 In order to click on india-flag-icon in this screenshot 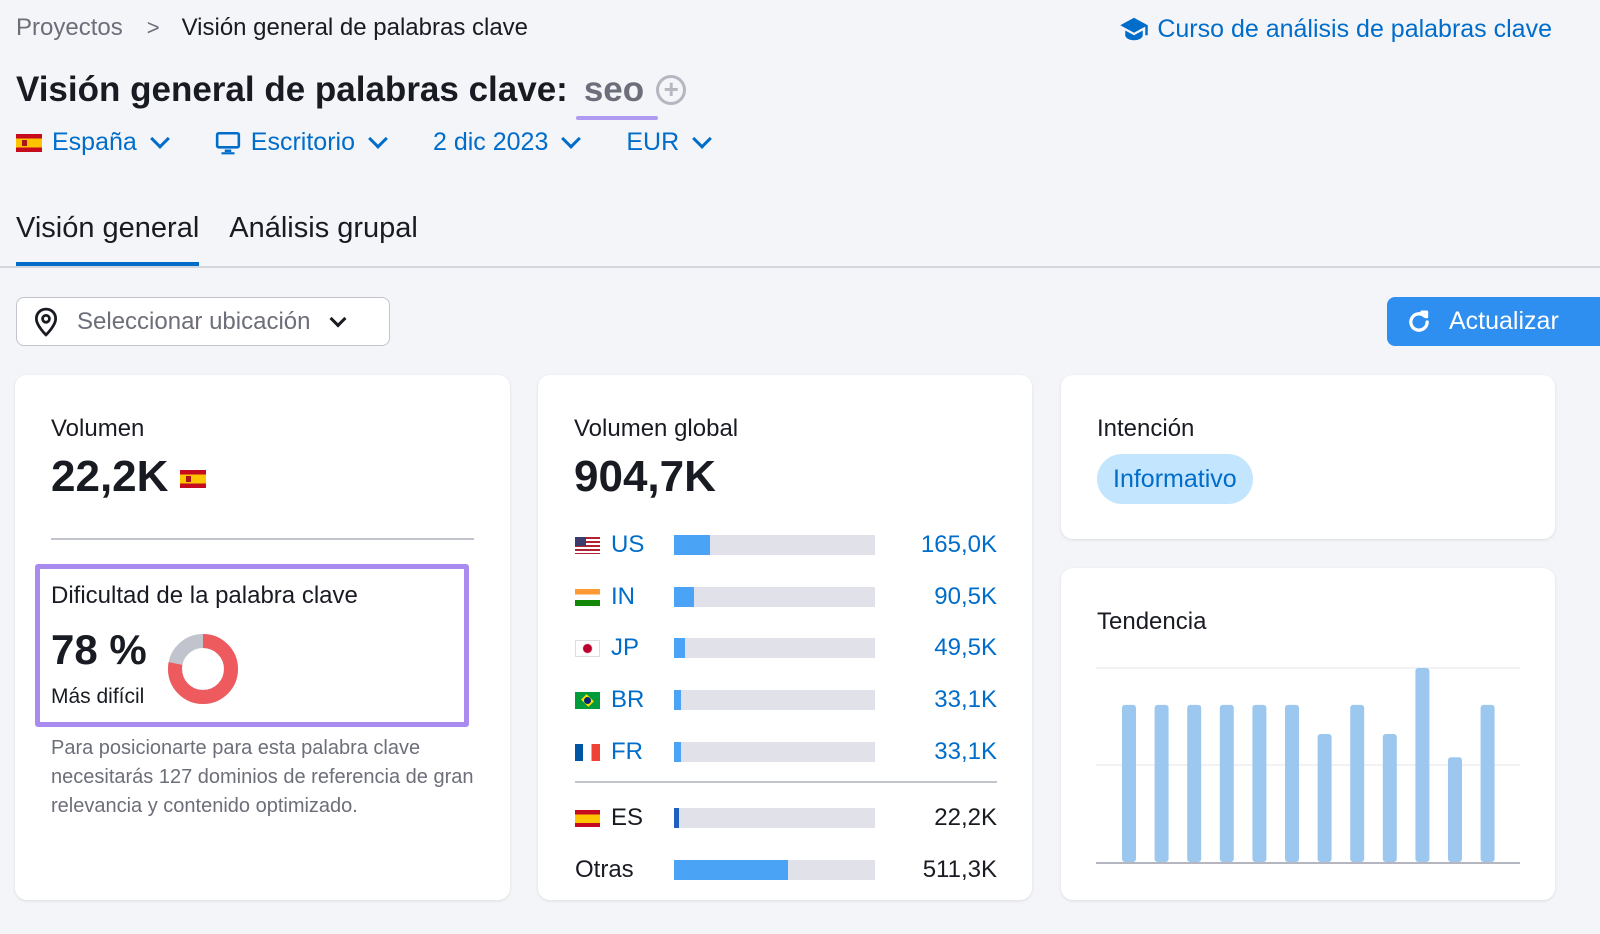, I will do `click(587, 597)`.